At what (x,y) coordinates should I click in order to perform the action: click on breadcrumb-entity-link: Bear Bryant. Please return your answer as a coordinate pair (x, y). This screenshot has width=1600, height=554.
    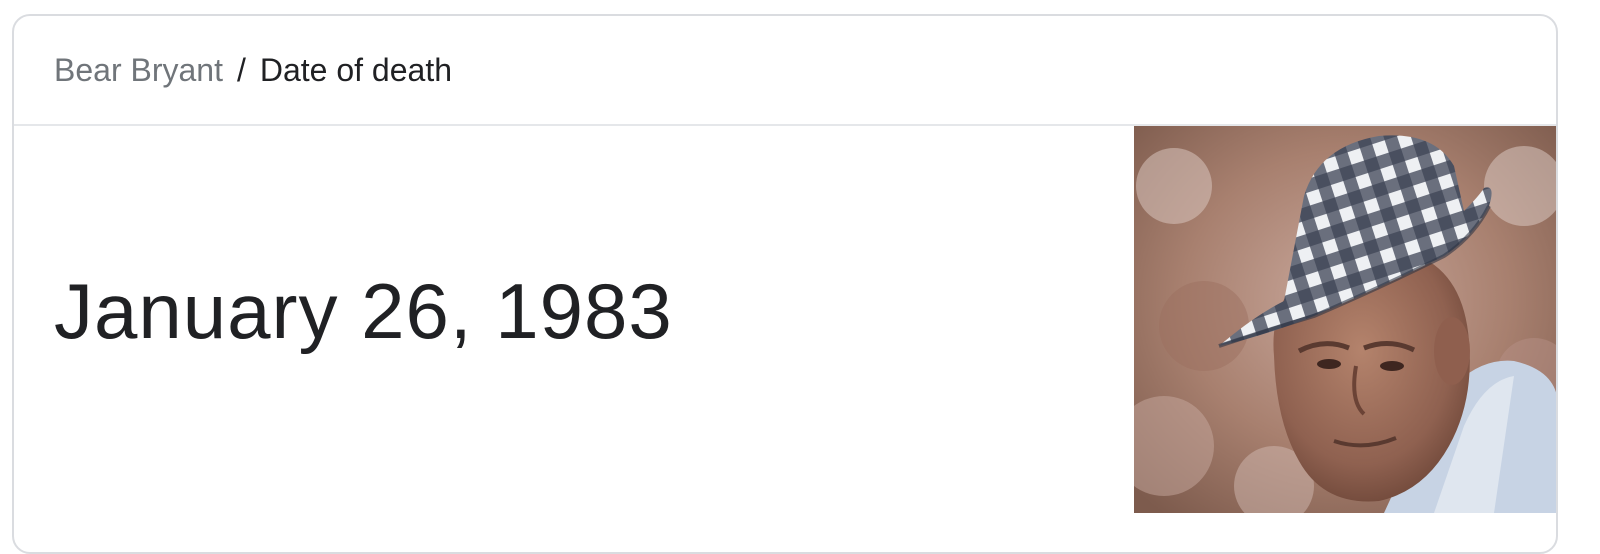
    Looking at the image, I should click on (138, 70).